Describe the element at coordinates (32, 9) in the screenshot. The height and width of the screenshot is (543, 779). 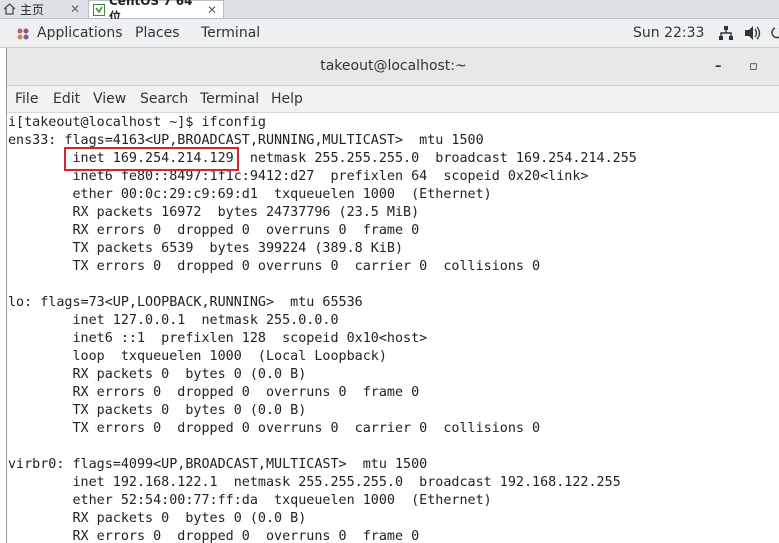
I see `host-tab-home-label: 主页` at that location.